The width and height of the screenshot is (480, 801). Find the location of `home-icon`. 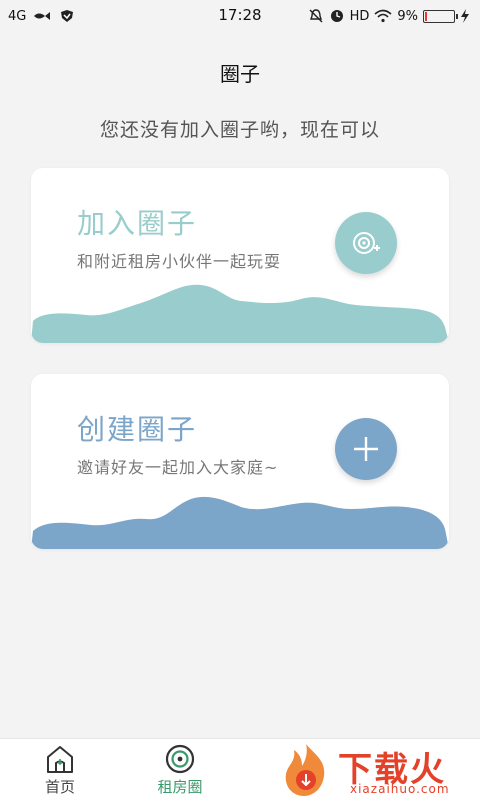

home-icon is located at coordinates (60, 759).